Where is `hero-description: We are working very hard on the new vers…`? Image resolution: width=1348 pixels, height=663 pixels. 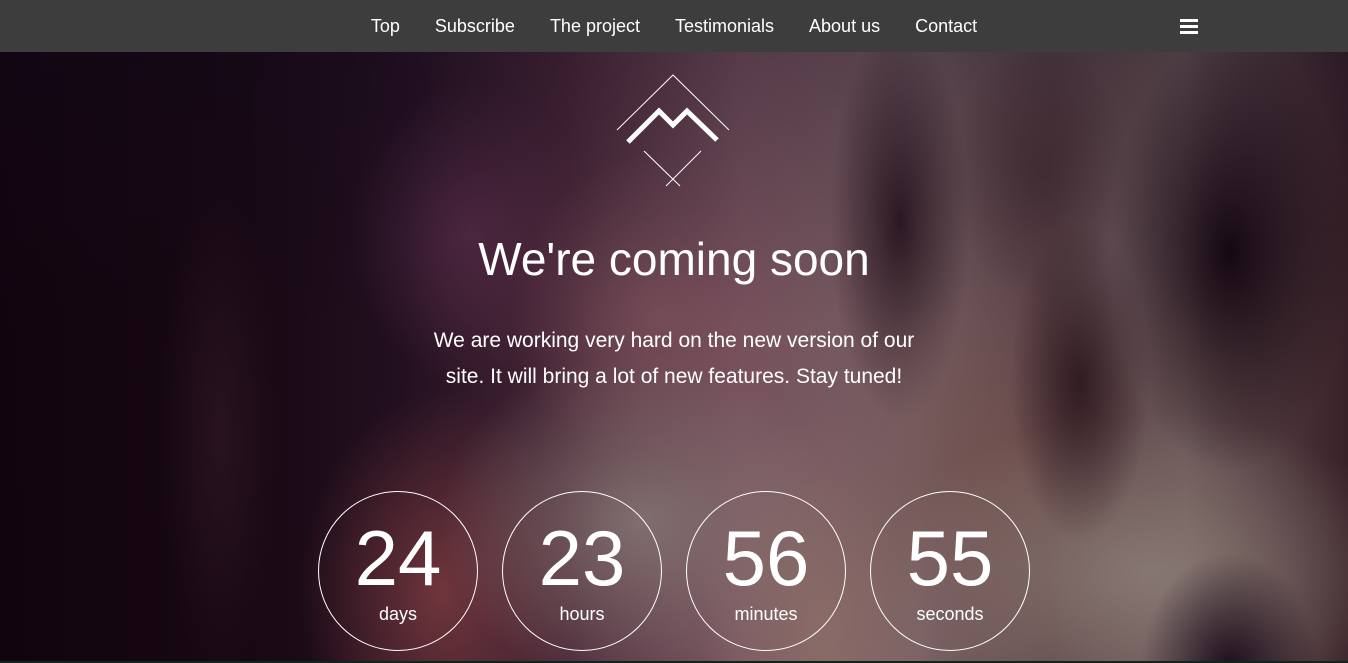
hero-description: We are working very hard on the new vers… is located at coordinates (674, 358).